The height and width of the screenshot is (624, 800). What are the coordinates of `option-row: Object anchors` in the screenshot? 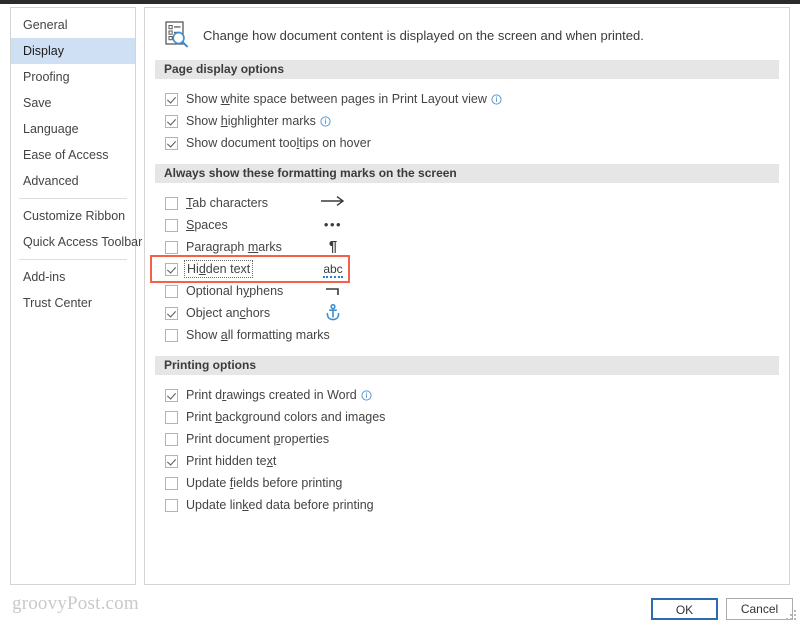 It's located at (477, 313).